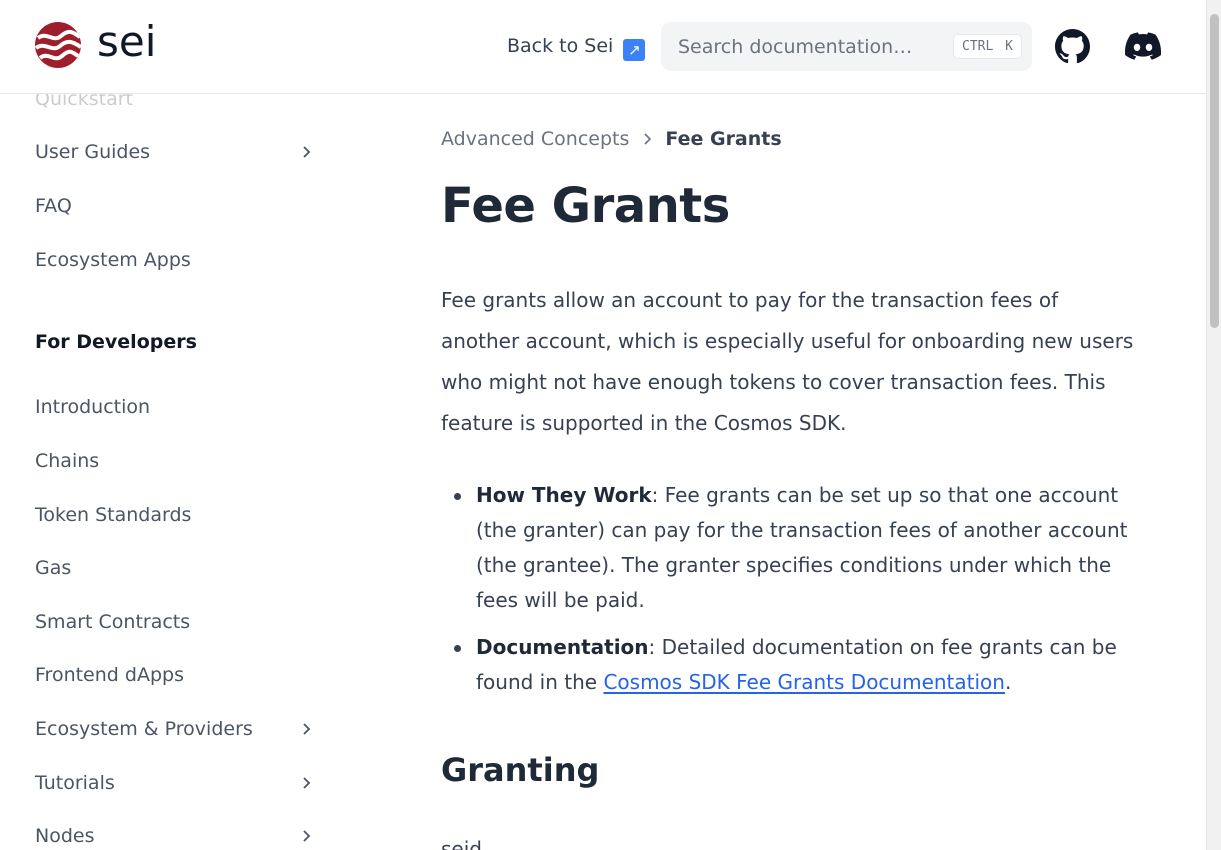  Describe the element at coordinates (987, 46) in the screenshot. I see `search-shortcut-hint: CTRL K` at that location.